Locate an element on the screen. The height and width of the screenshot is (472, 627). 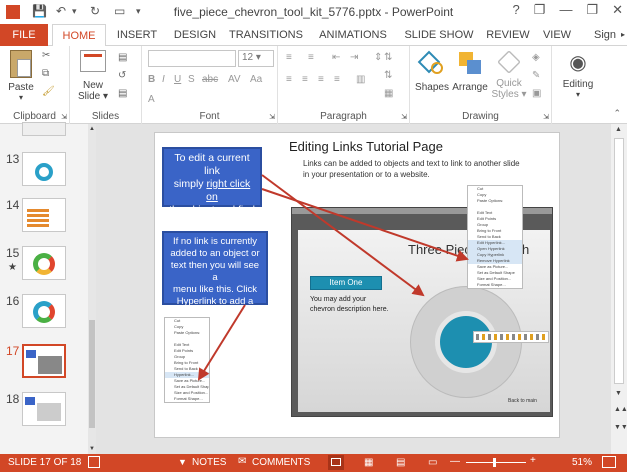
tab-home: HOME is located at coordinates (79, 35).